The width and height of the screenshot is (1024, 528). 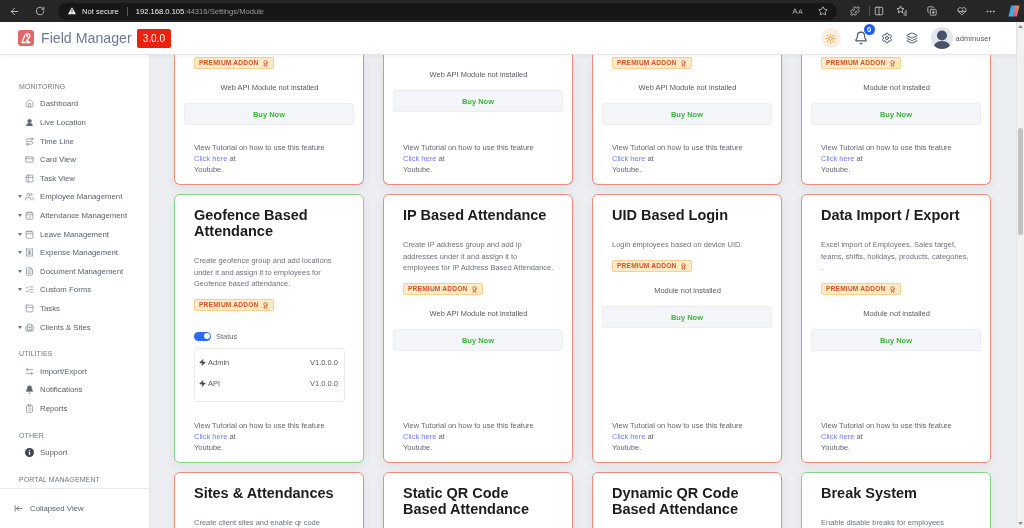 What do you see at coordinates (29, 216) in the screenshot?
I see `calendar-check-icon` at bounding box center [29, 216].